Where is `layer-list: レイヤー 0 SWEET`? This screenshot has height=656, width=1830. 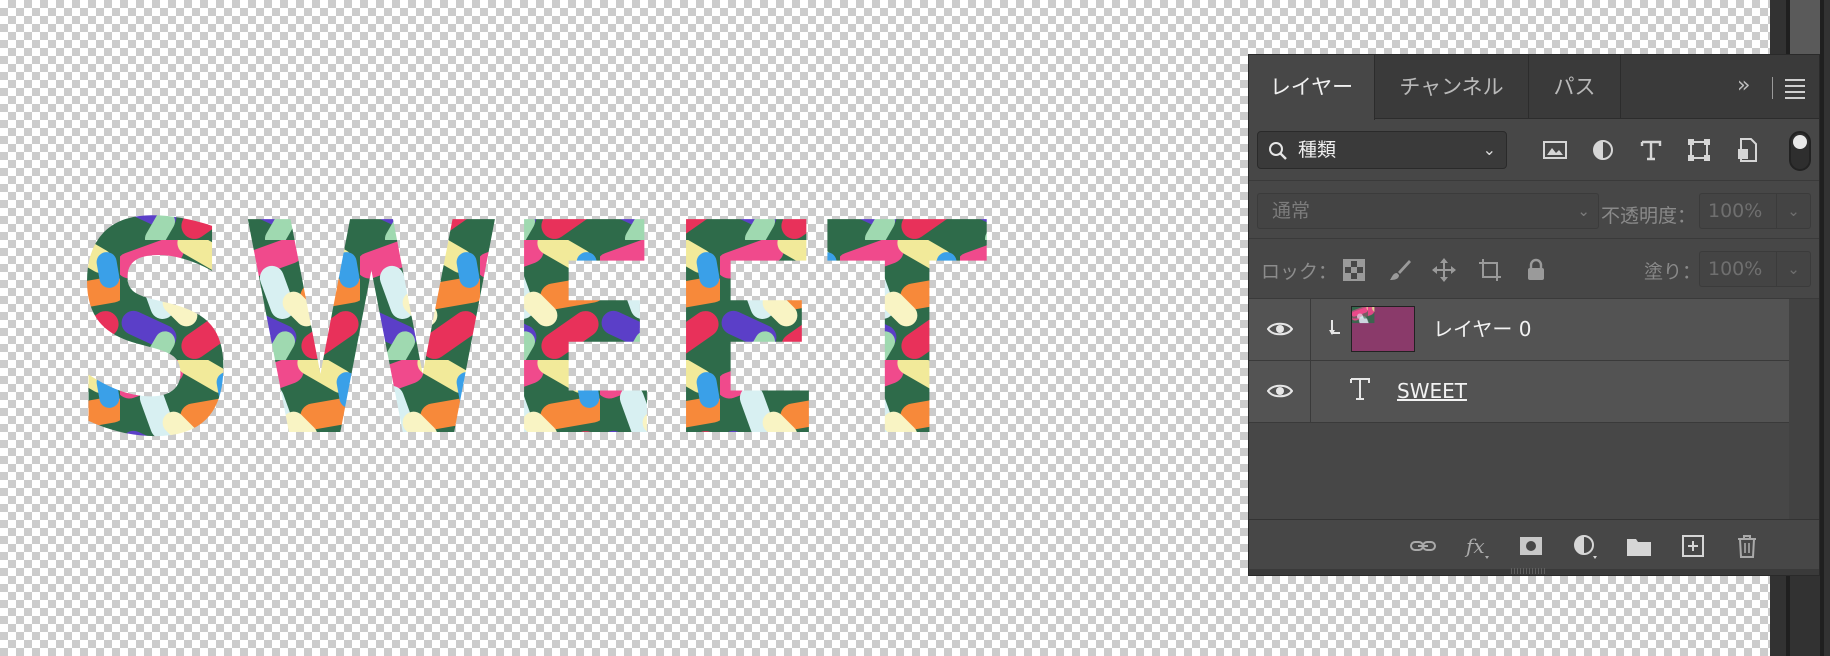 layer-list: レイヤー 0 SWEET is located at coordinates (1519, 409).